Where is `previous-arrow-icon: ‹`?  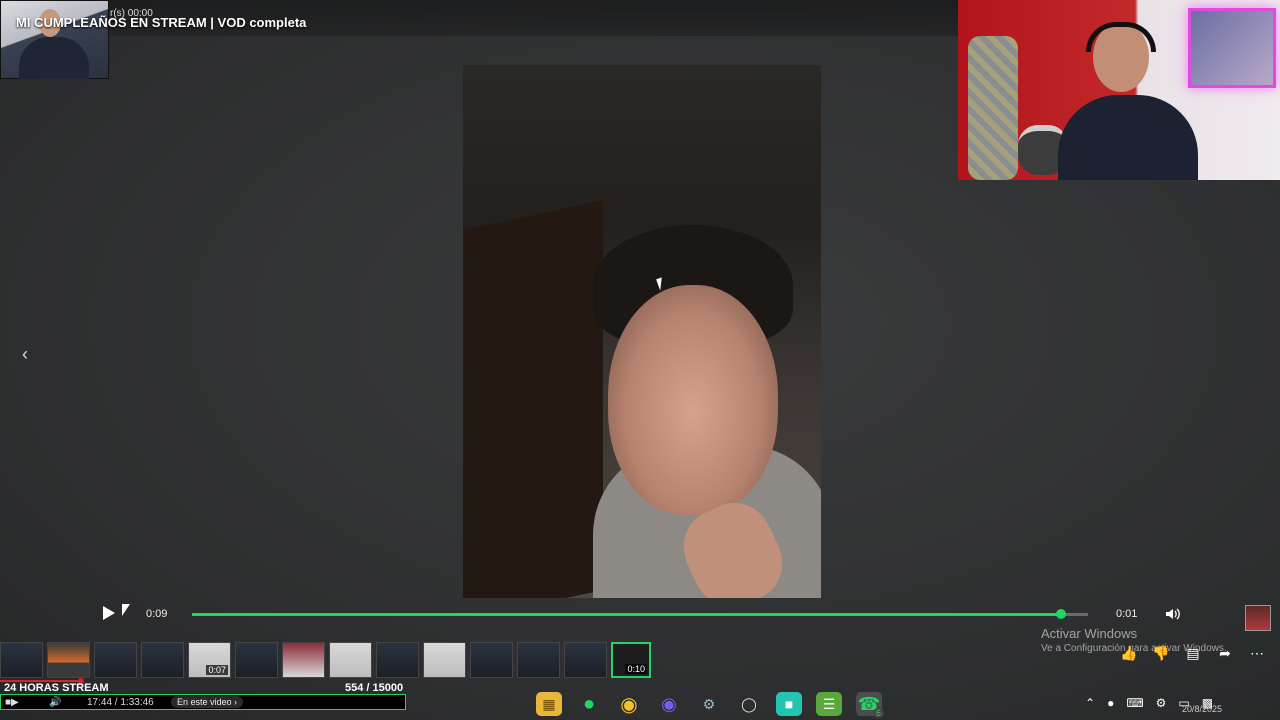
previous-arrow-icon: ‹ is located at coordinates (25, 354).